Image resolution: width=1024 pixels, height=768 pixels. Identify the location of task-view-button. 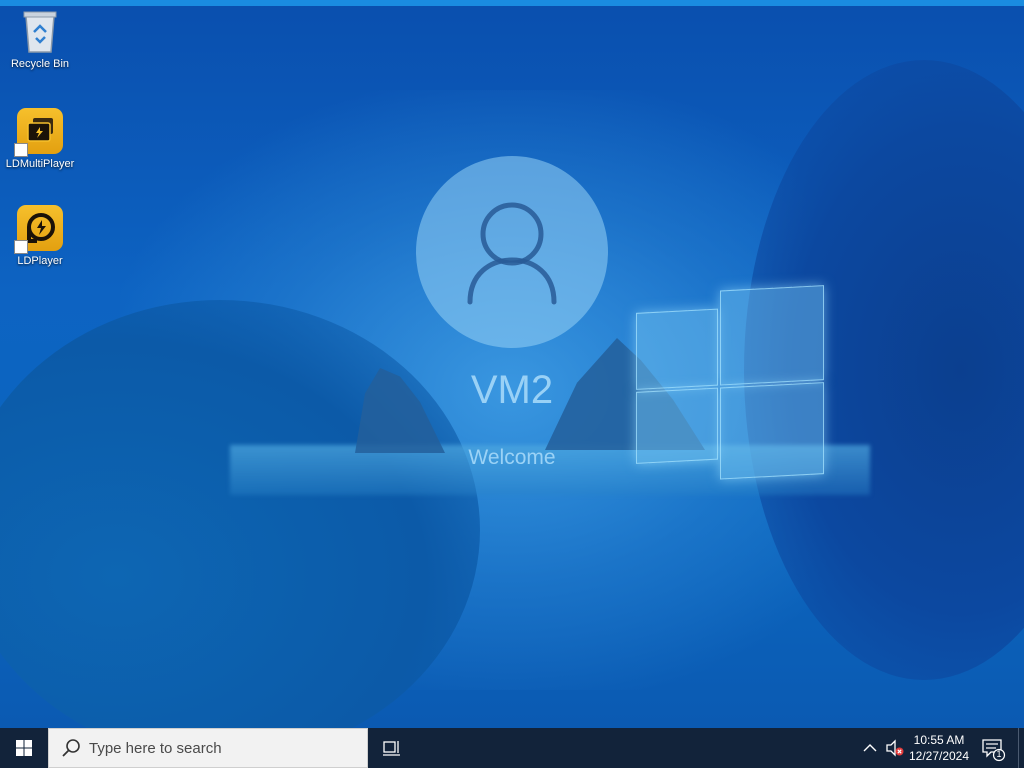
(392, 748).